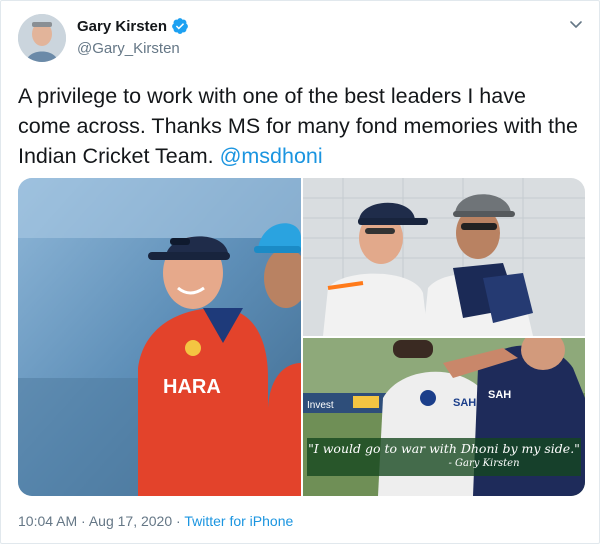 The width and height of the screenshot is (600, 544). What do you see at coordinates (130, 521) in the screenshot?
I see `tweet-date: Aug 17, 2020` at bounding box center [130, 521].